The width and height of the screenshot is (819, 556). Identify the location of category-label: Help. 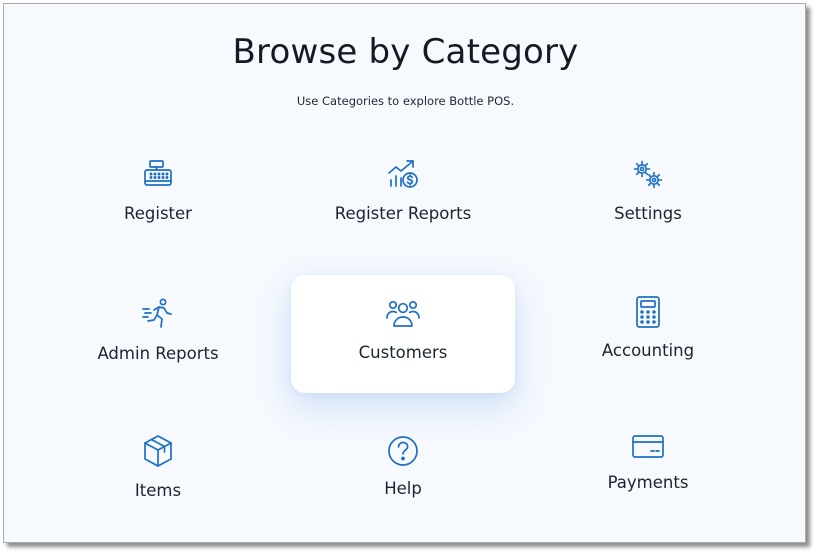
(403, 488).